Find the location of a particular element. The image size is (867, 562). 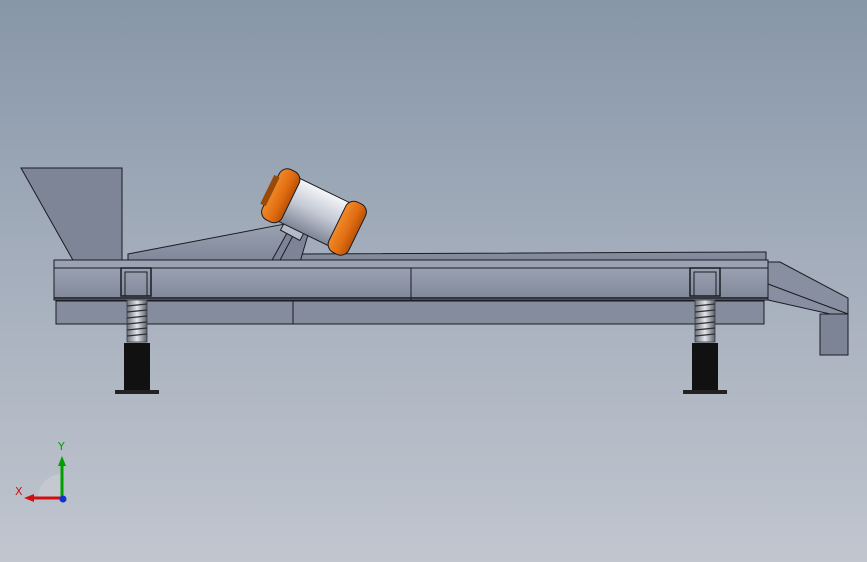

hopper is located at coordinates (71, 218).